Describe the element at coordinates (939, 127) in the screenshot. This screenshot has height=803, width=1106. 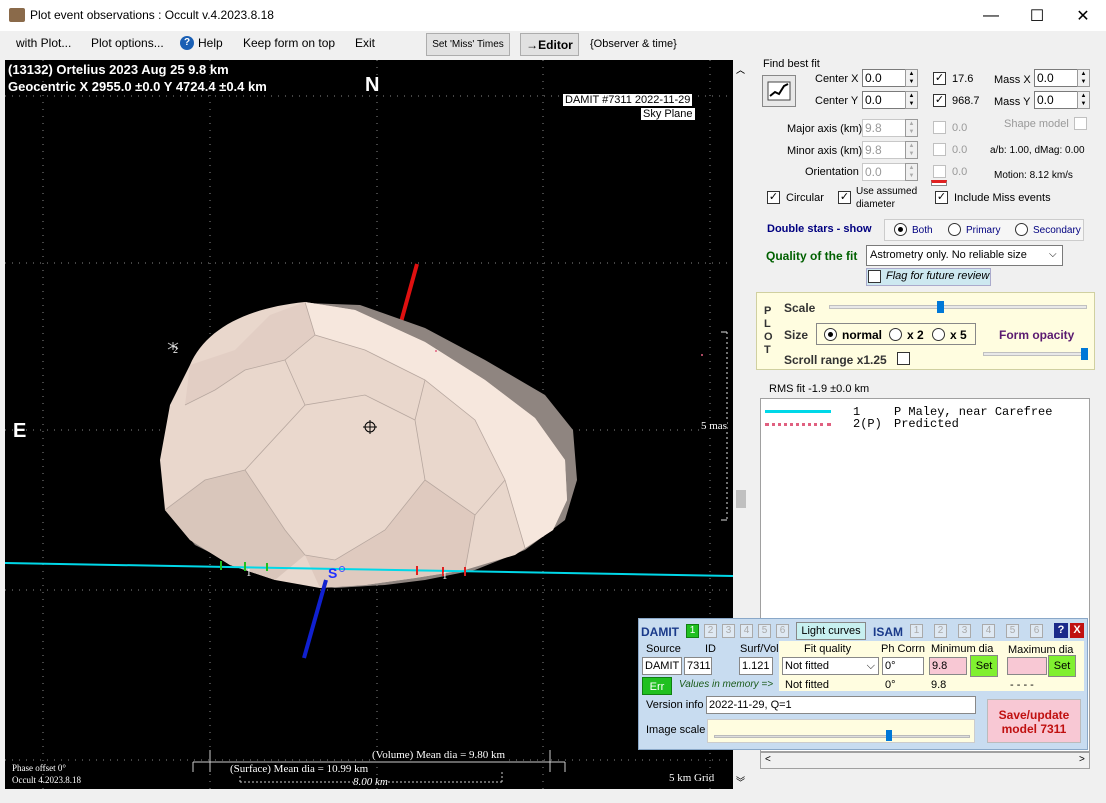
I see `major-axis-checkbox` at that location.